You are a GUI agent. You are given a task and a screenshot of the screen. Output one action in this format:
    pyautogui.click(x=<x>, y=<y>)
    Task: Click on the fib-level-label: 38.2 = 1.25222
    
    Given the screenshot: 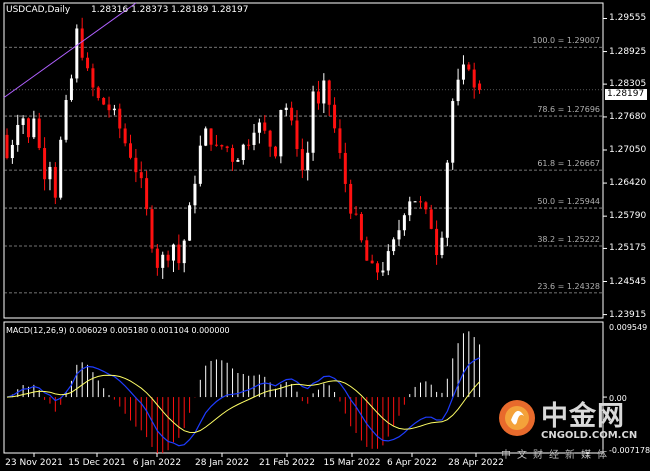 What is the action you would take?
    pyautogui.click(x=568, y=239)
    